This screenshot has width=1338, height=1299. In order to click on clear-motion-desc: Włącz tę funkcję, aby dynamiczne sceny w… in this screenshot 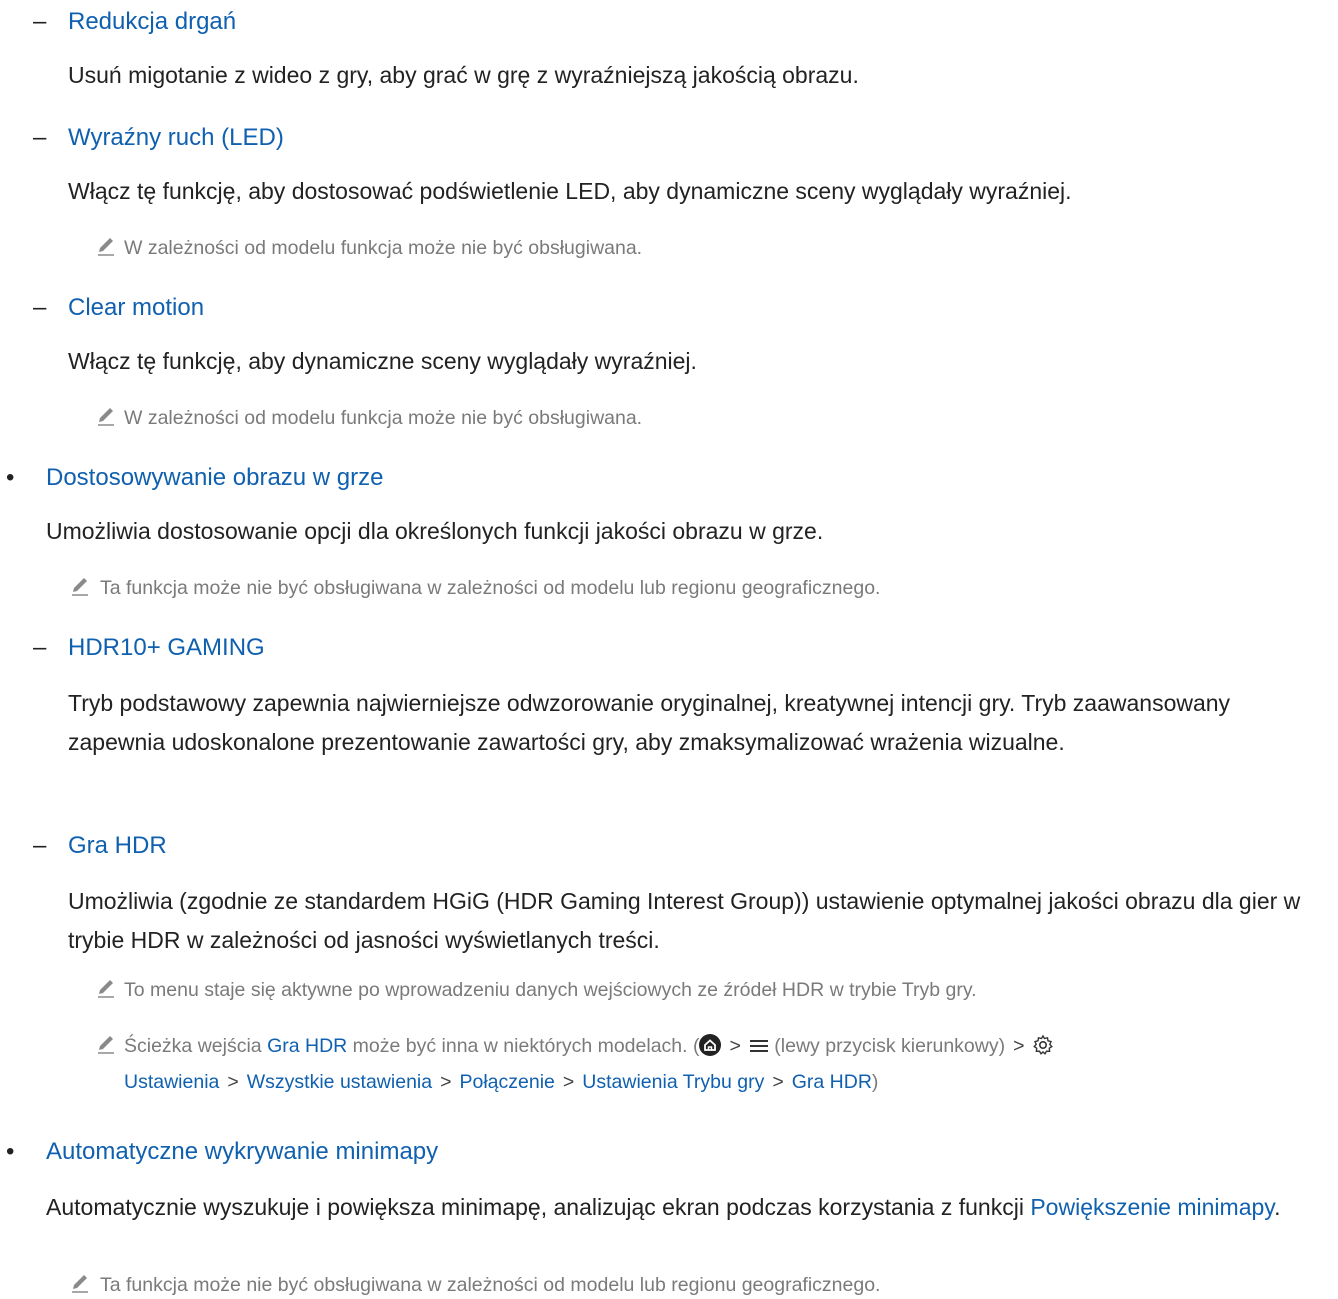, I will do `click(382, 361)`.